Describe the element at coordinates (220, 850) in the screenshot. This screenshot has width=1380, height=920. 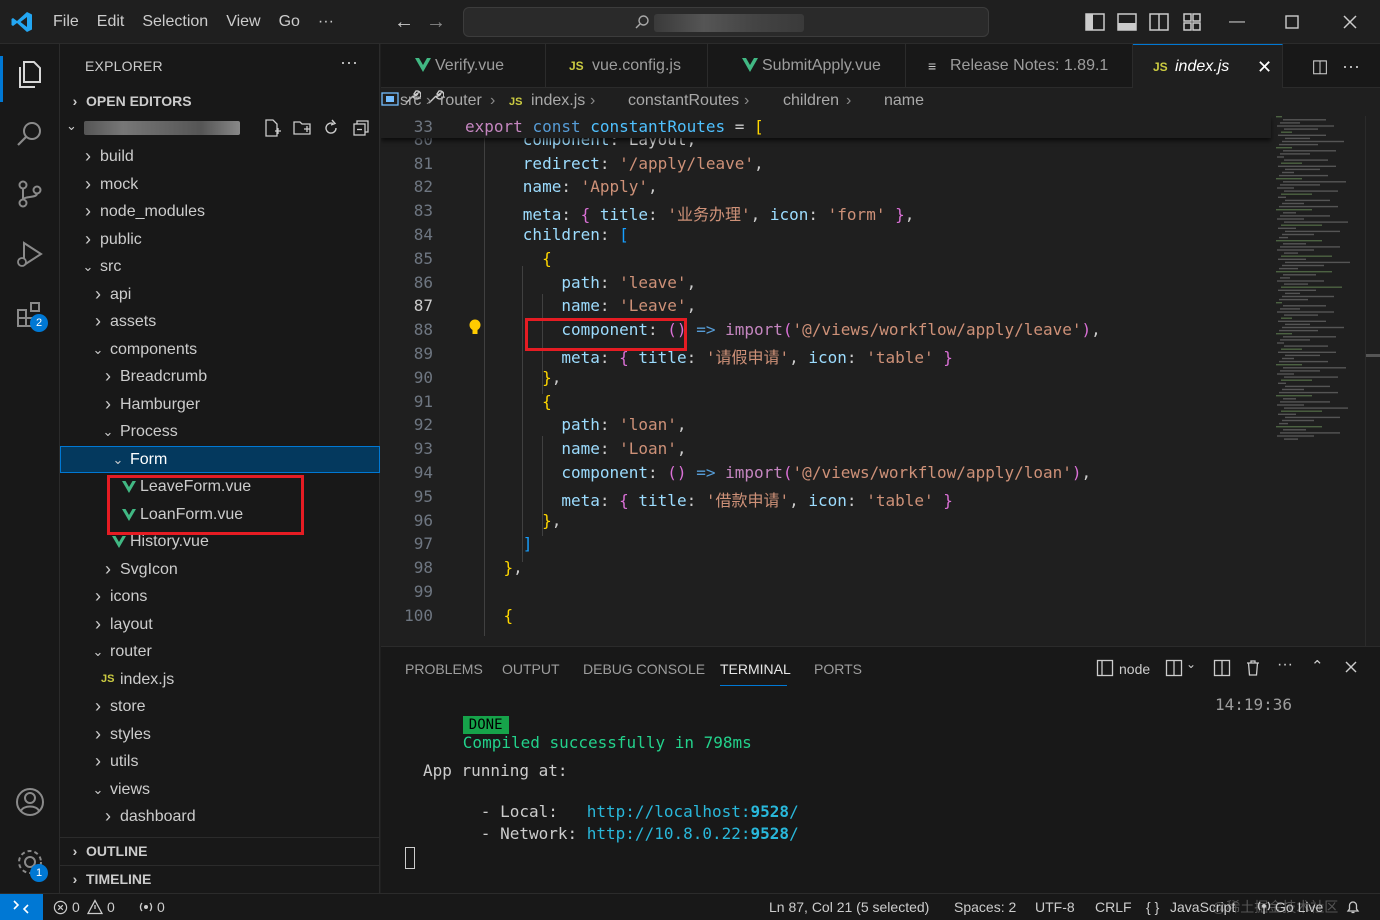
I see `outline-section: › OUTLINE` at that location.